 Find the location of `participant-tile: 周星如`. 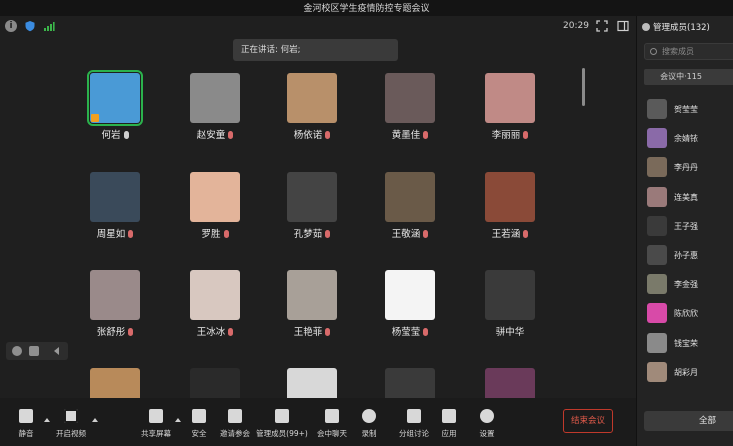

participant-tile: 周星如 is located at coordinates (115, 205).